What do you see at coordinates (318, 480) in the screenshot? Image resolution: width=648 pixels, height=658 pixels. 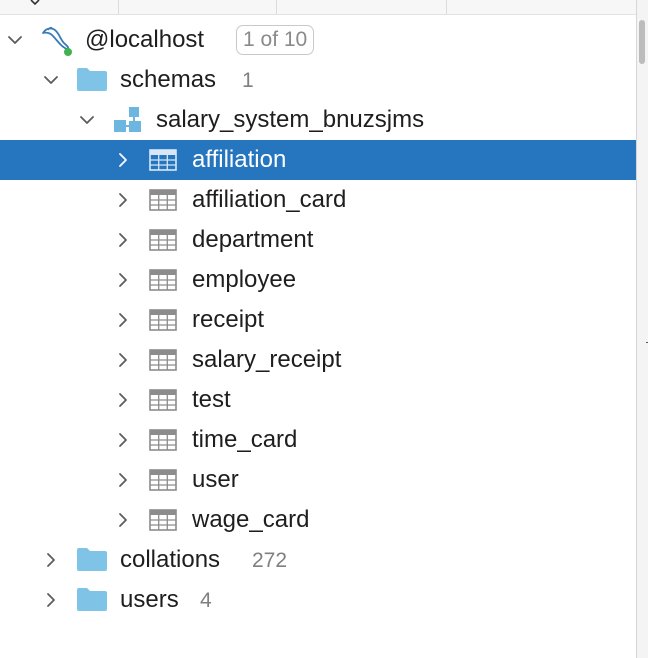 I see `table-row: user` at bounding box center [318, 480].